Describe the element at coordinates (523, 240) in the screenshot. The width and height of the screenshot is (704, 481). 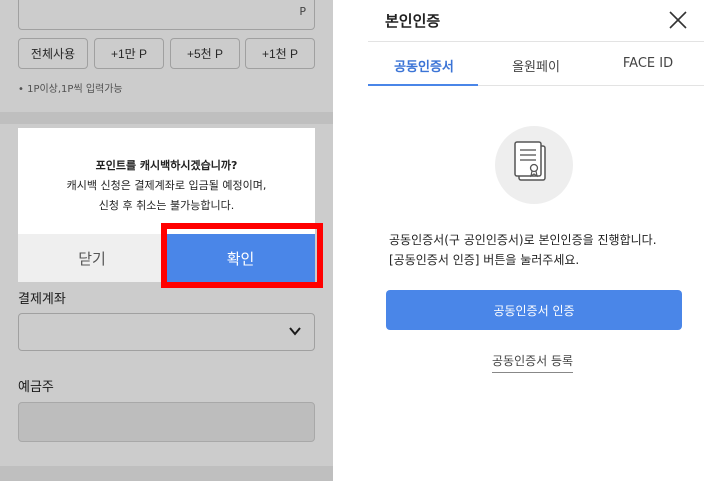
I see `auth-description-line: 공동인증서(구 공인인증서)로 본인인증을 진행합니다.` at that location.